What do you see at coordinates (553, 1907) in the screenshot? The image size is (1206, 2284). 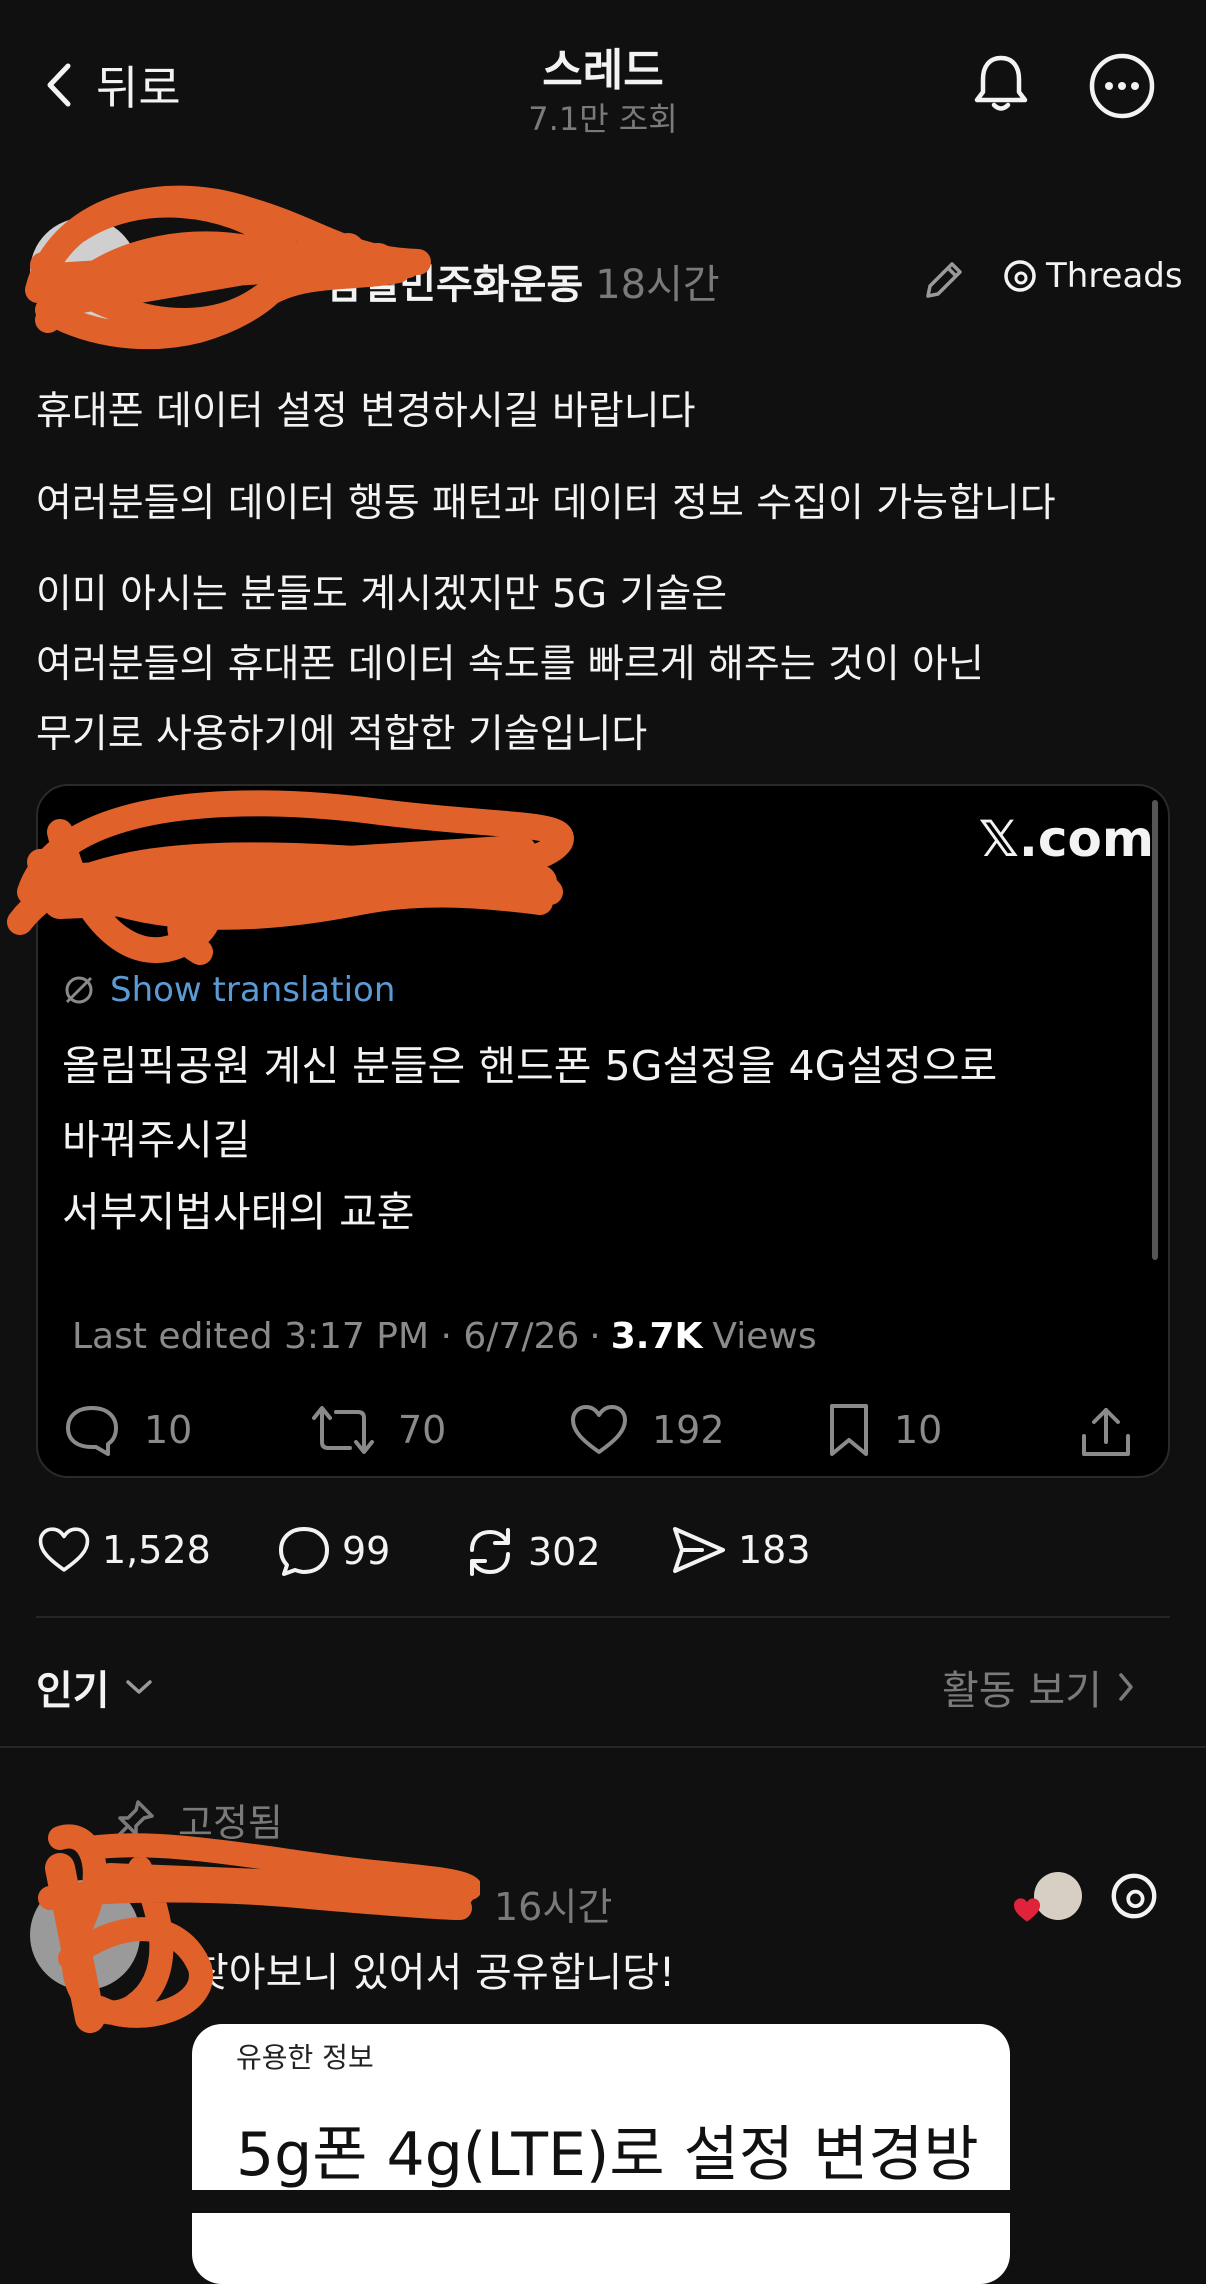 I see `reply-time: 16시간` at bounding box center [553, 1907].